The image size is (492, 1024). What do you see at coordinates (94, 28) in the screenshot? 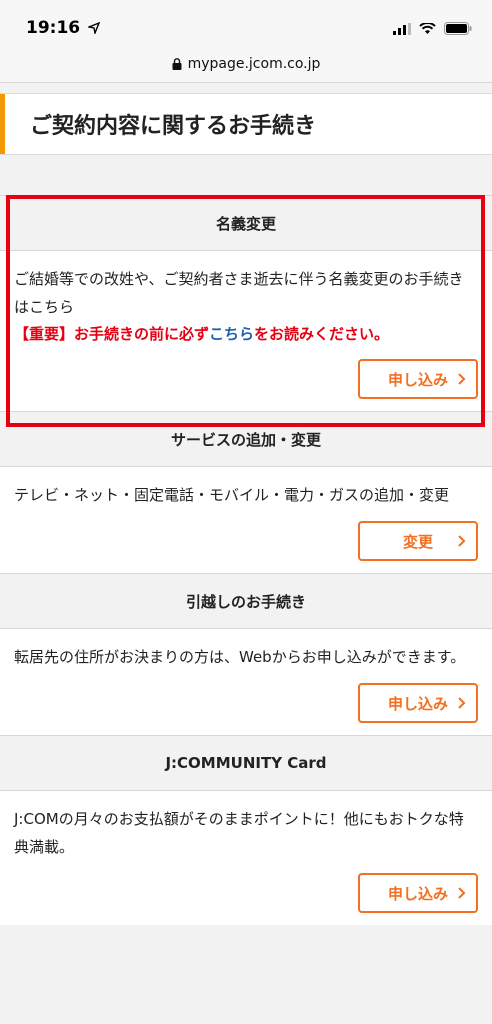
I see `location-arrow-icon` at bounding box center [94, 28].